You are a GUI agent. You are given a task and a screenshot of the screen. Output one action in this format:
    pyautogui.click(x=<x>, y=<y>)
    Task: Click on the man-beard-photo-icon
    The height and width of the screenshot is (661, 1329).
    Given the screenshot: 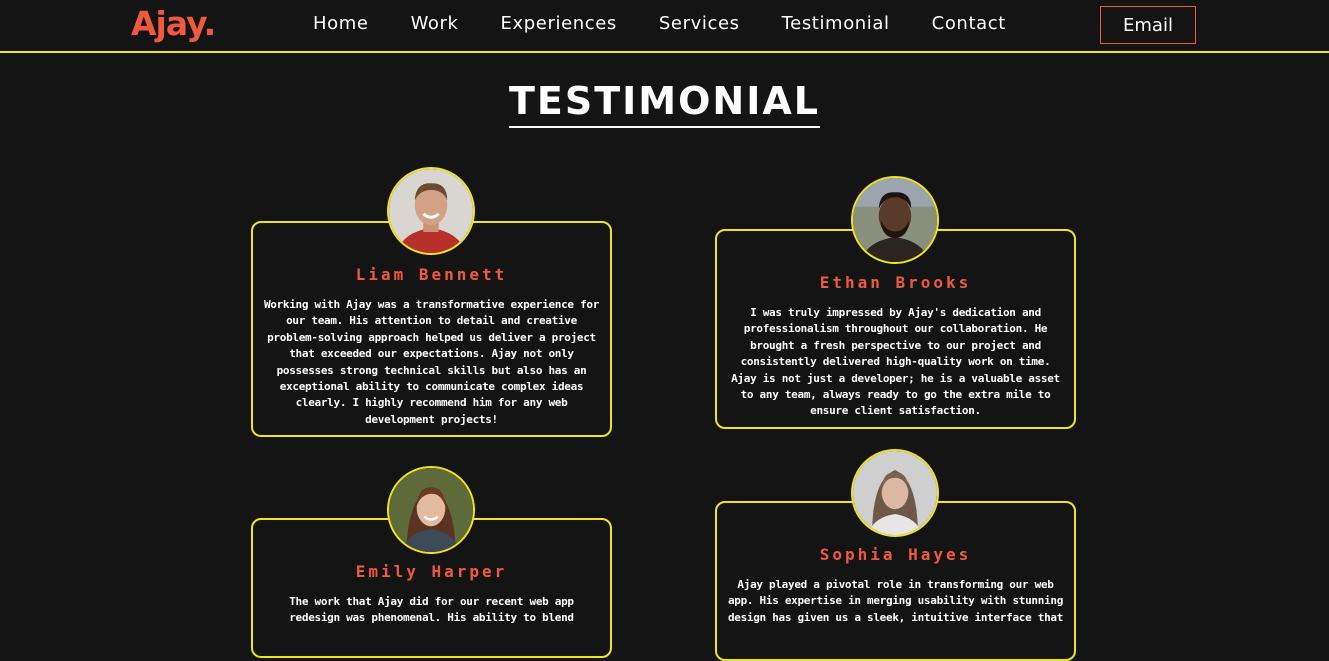 What is the action you would take?
    pyautogui.click(x=895, y=220)
    